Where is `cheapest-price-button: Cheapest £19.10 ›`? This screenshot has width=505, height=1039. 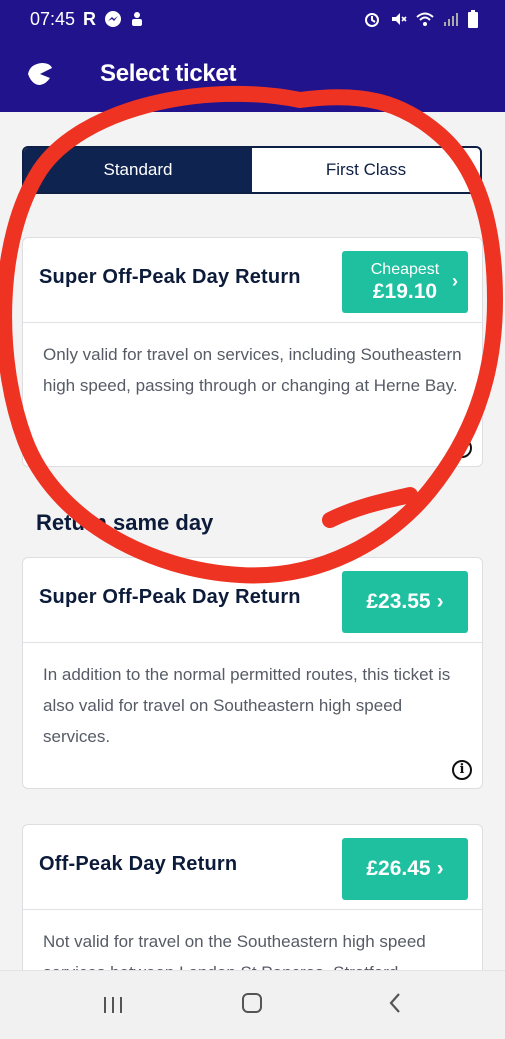
cheapest-price-button: Cheapest £19.10 › is located at coordinates (405, 282).